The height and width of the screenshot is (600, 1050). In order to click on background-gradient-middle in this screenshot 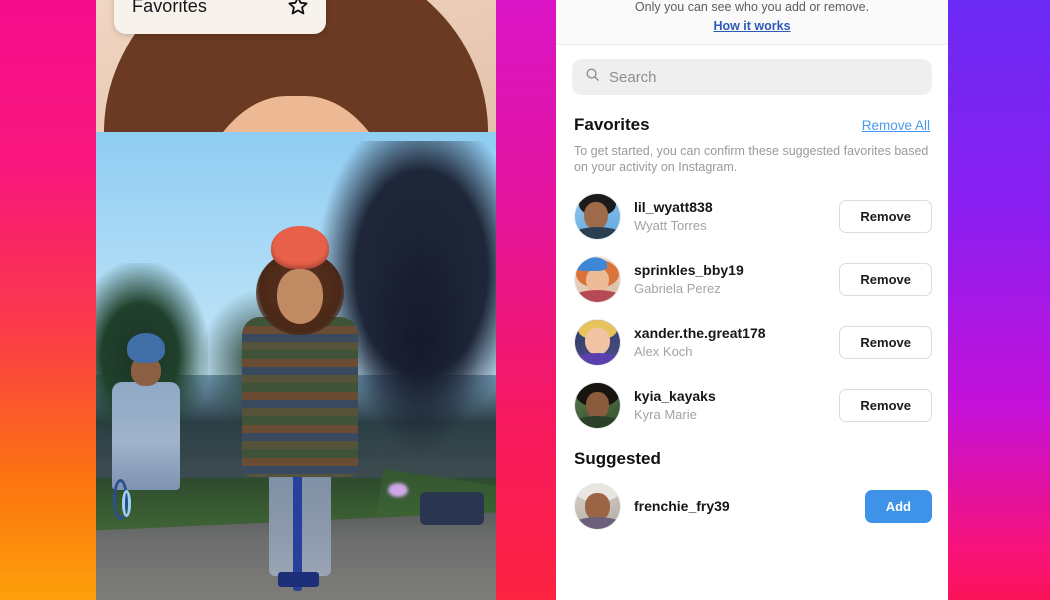, I will do `click(526, 300)`.